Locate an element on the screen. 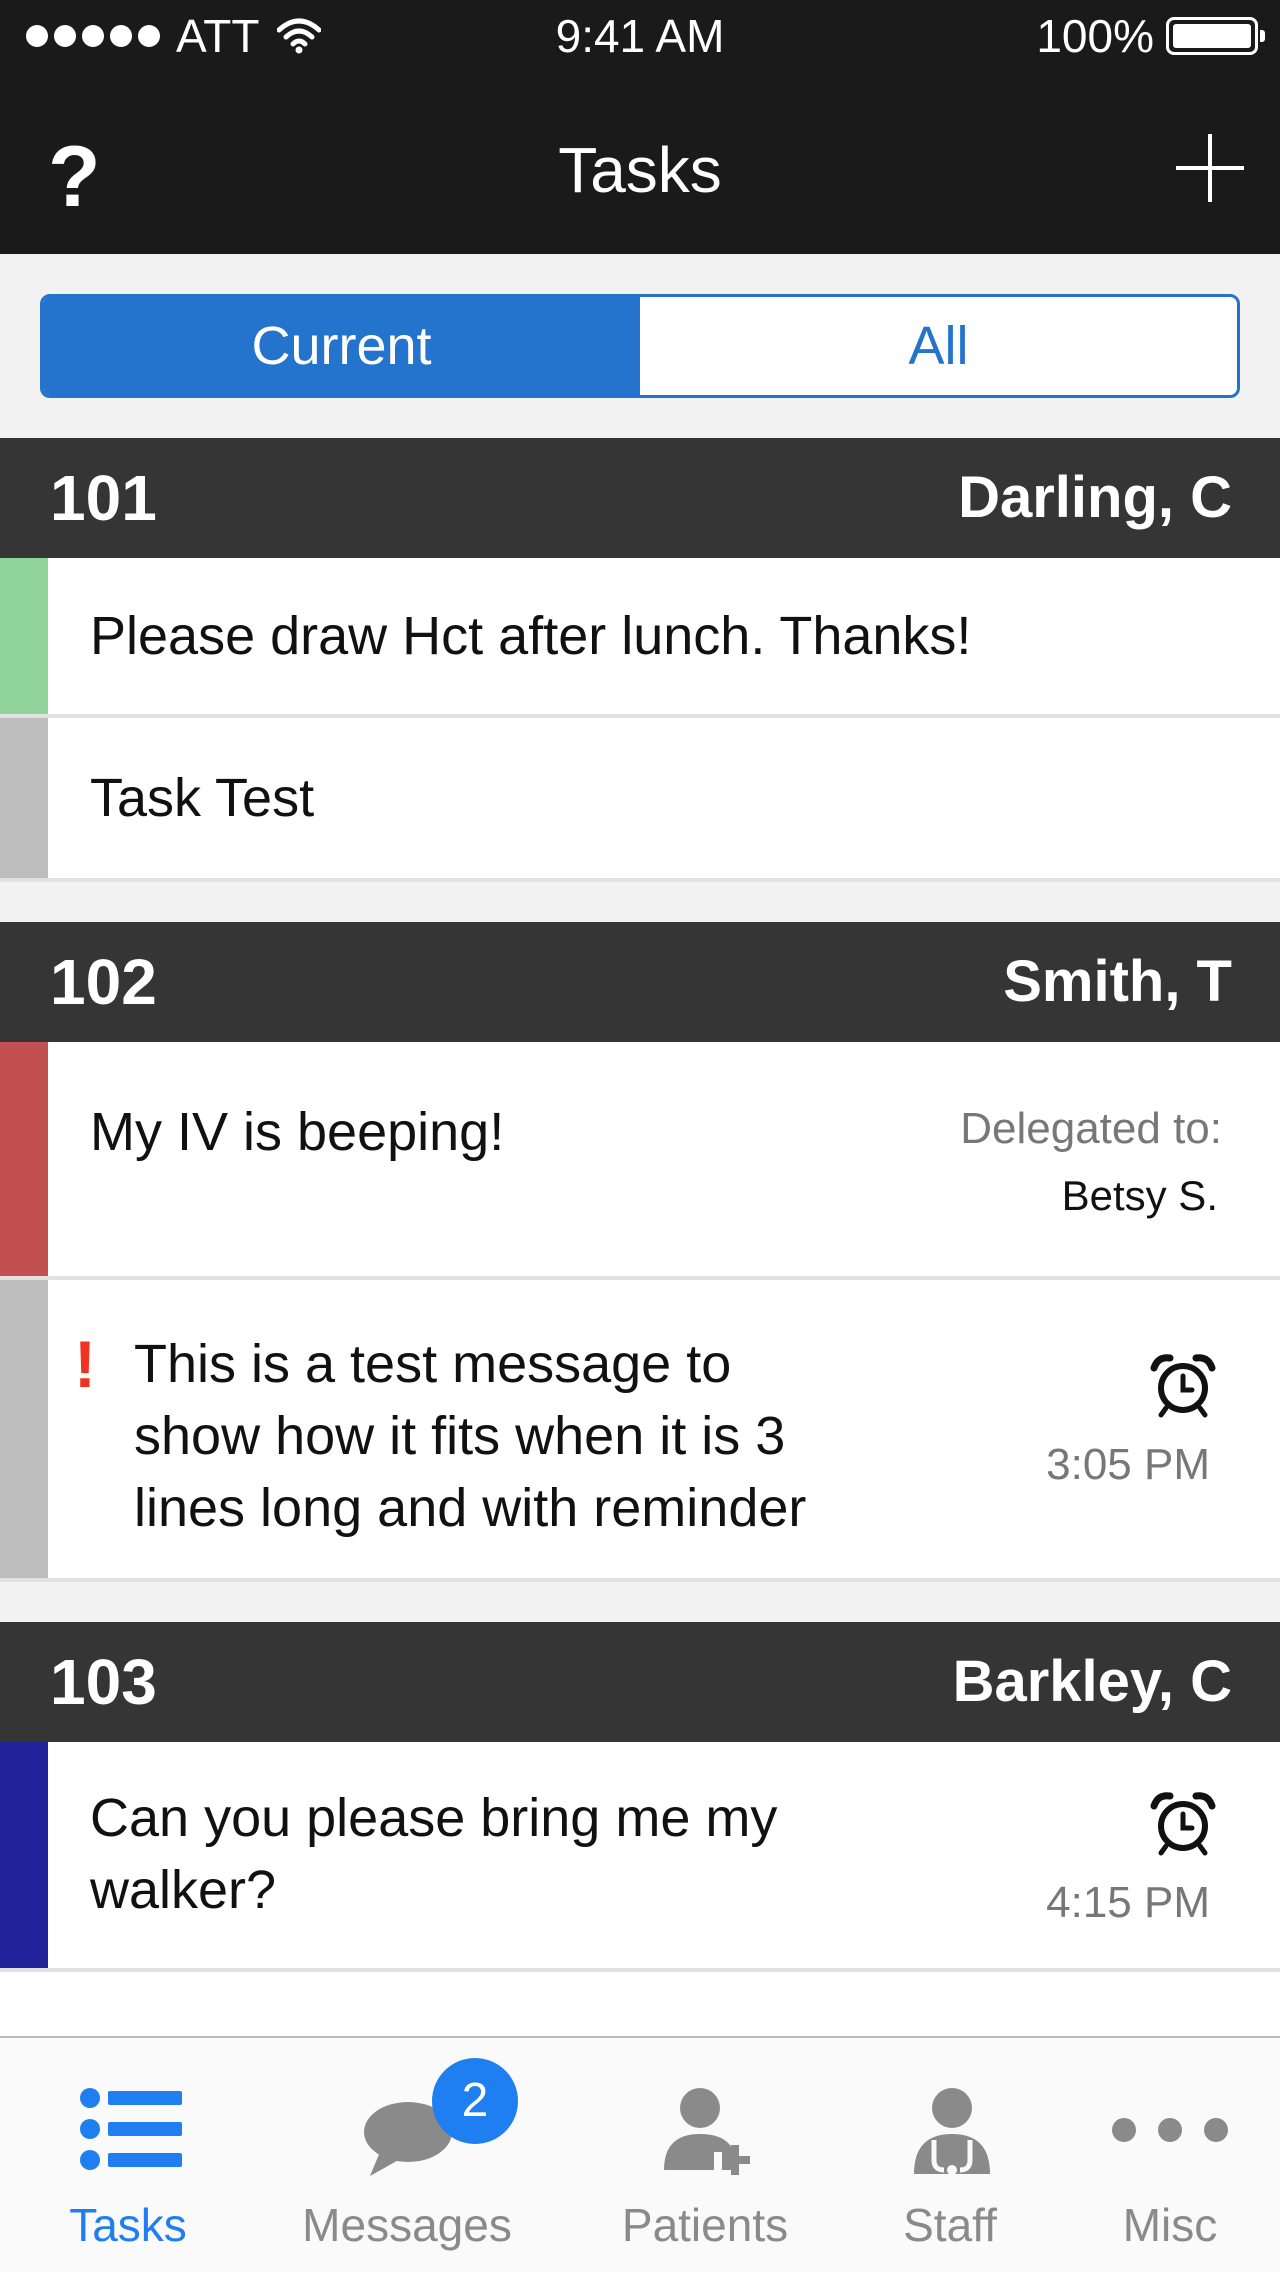 The height and width of the screenshot is (2272, 1280). task-text-line: This is a test message to is located at coordinates (433, 1364).